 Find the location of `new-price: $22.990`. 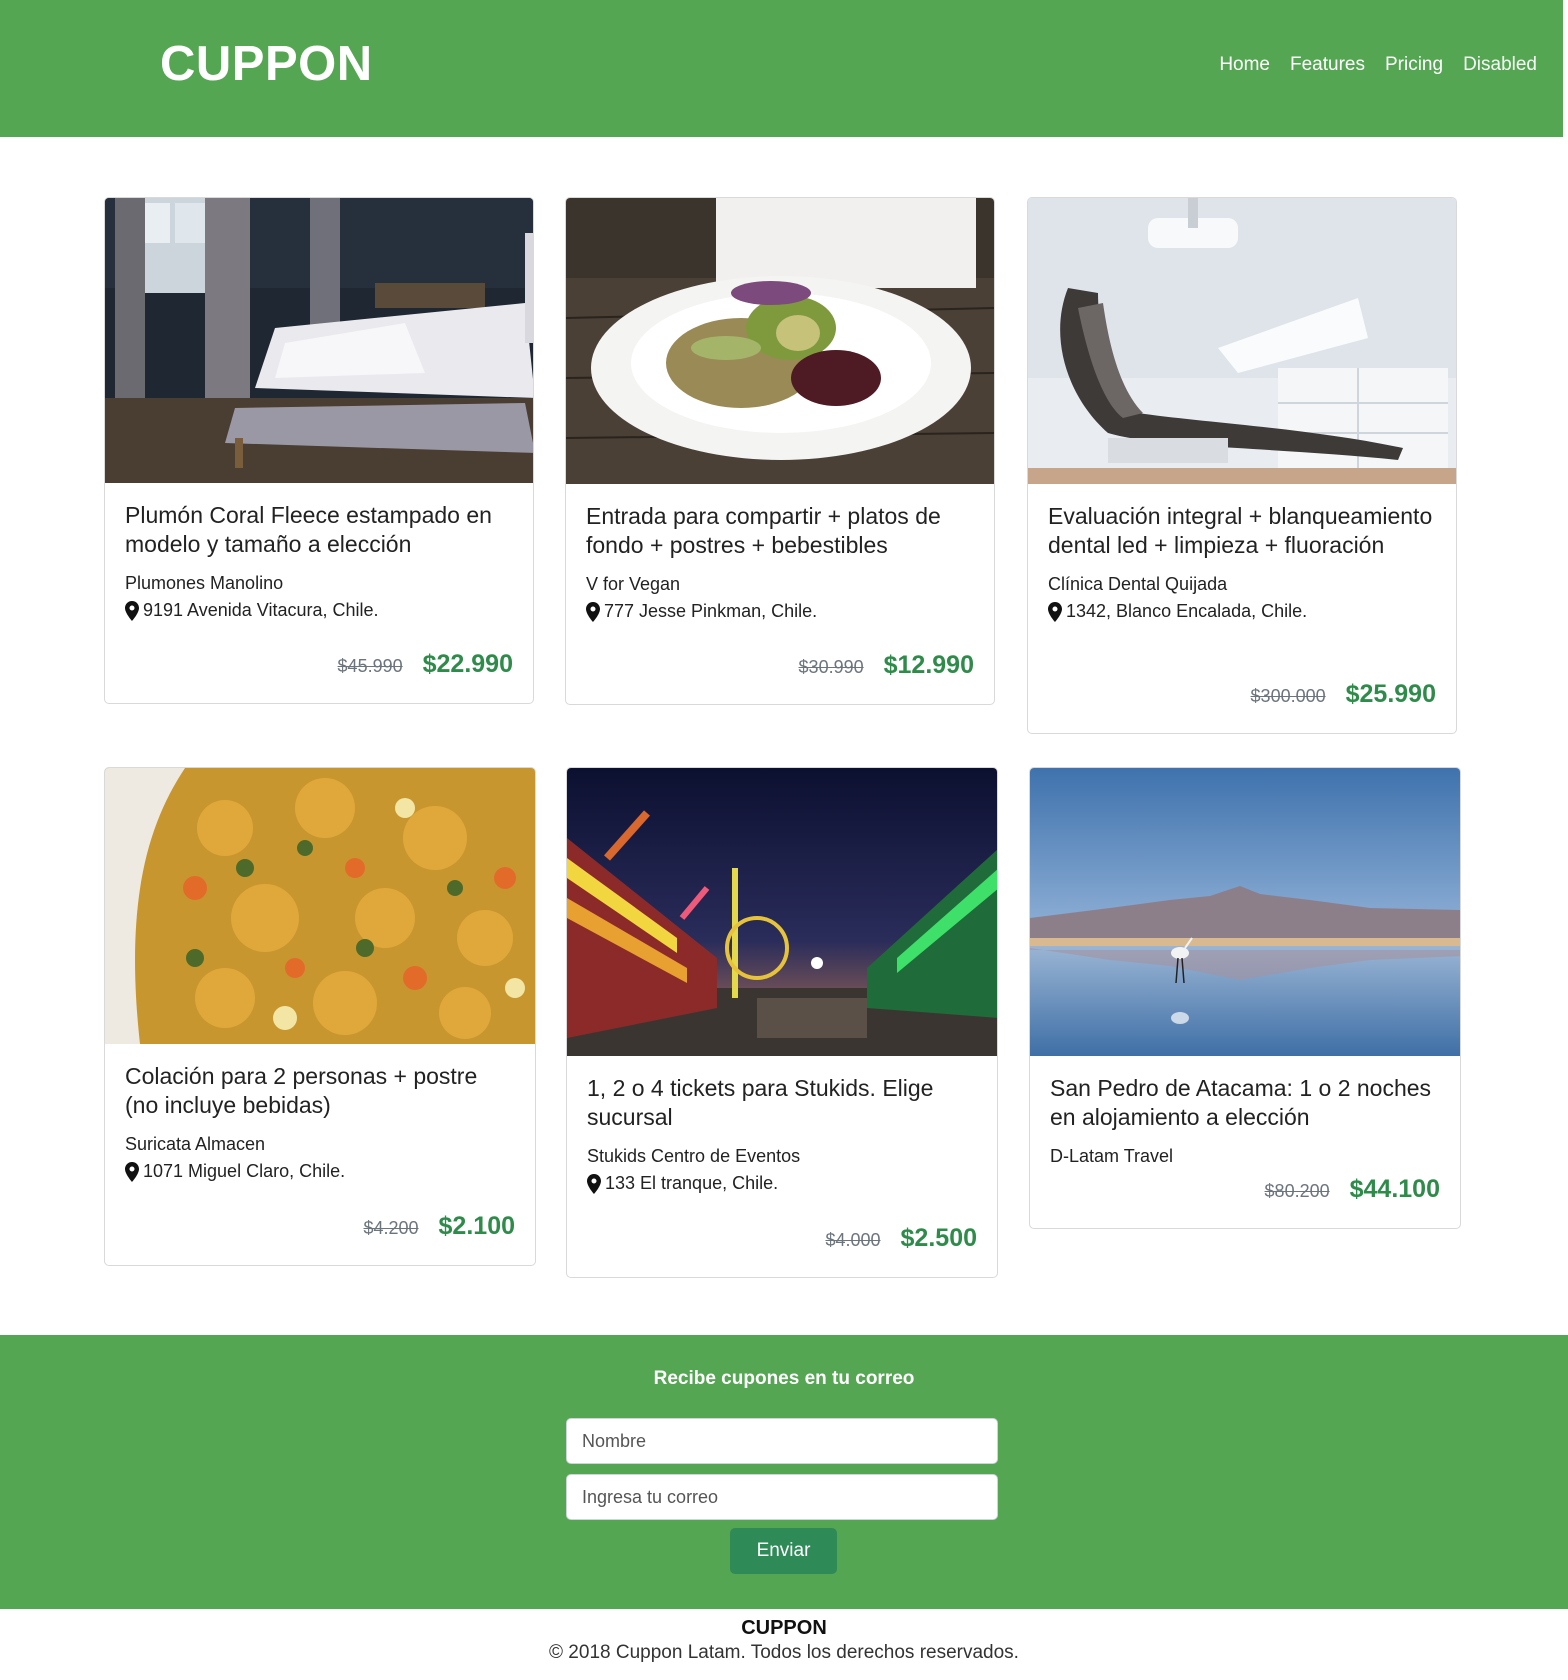

new-price: $22.990 is located at coordinates (467, 664).